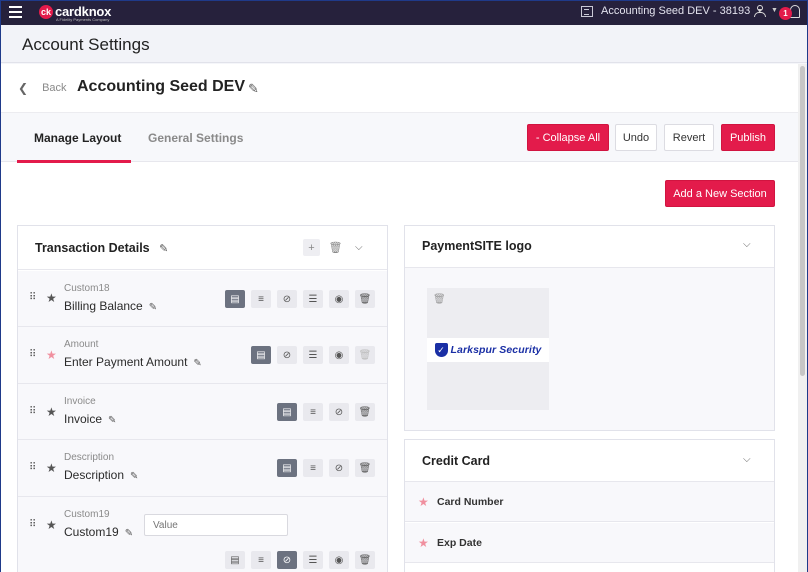 The image size is (808, 572). Describe the element at coordinates (23, 88) in the screenshot. I see `chevron-left-icon: ❮` at that location.